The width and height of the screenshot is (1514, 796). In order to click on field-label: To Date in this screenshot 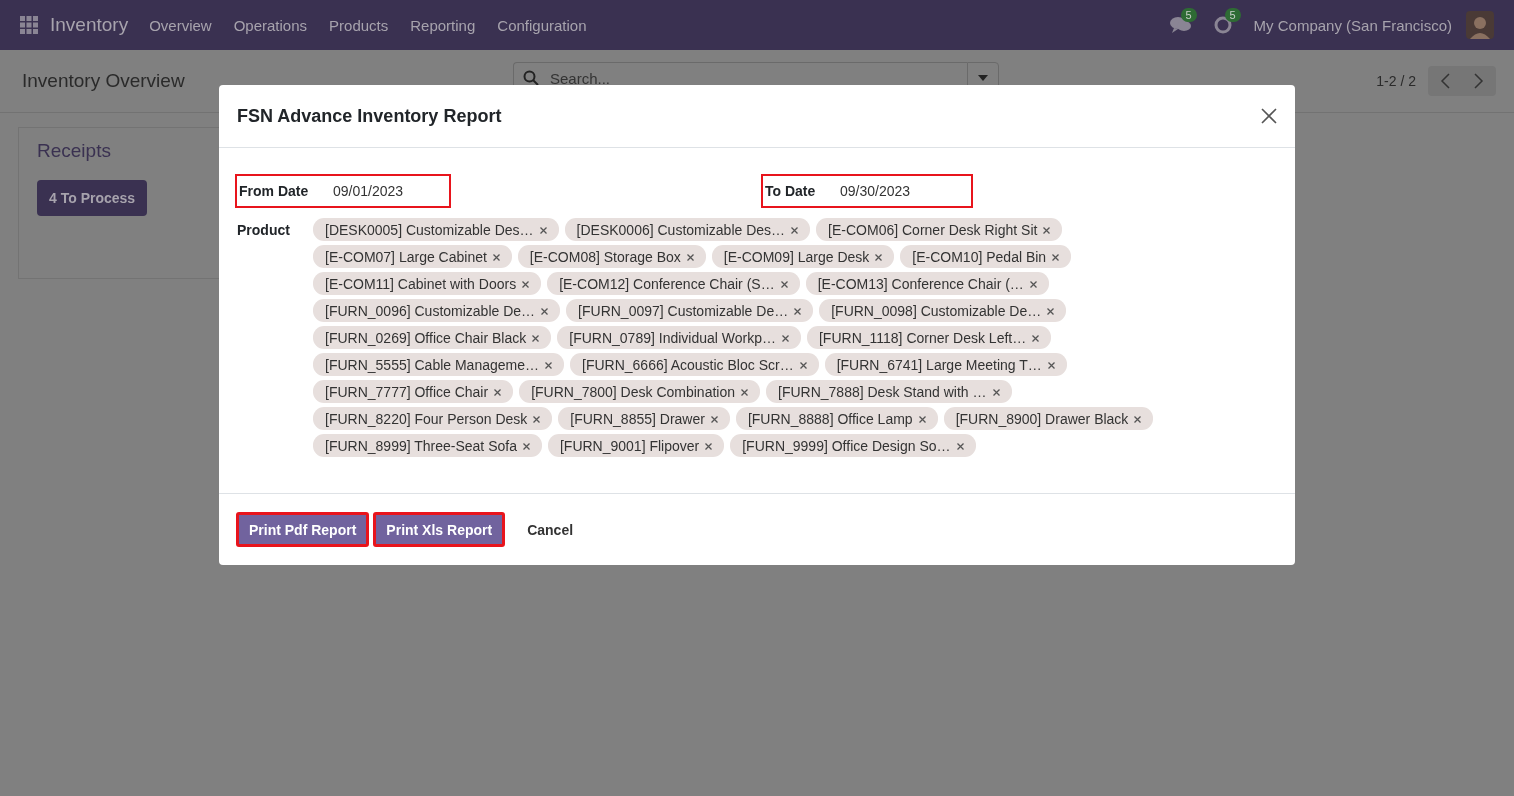, I will do `click(791, 191)`.